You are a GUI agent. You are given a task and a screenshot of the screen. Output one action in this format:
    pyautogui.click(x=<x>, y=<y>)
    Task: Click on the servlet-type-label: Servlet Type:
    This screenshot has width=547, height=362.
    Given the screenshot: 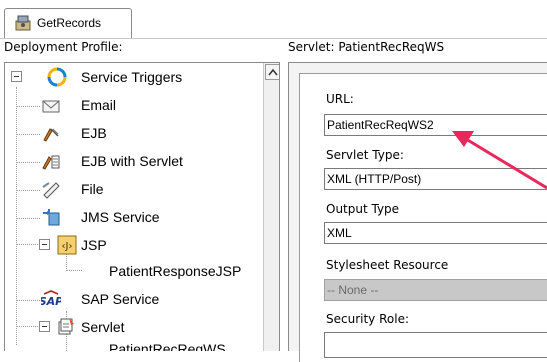 What is the action you would take?
    pyautogui.click(x=365, y=155)
    